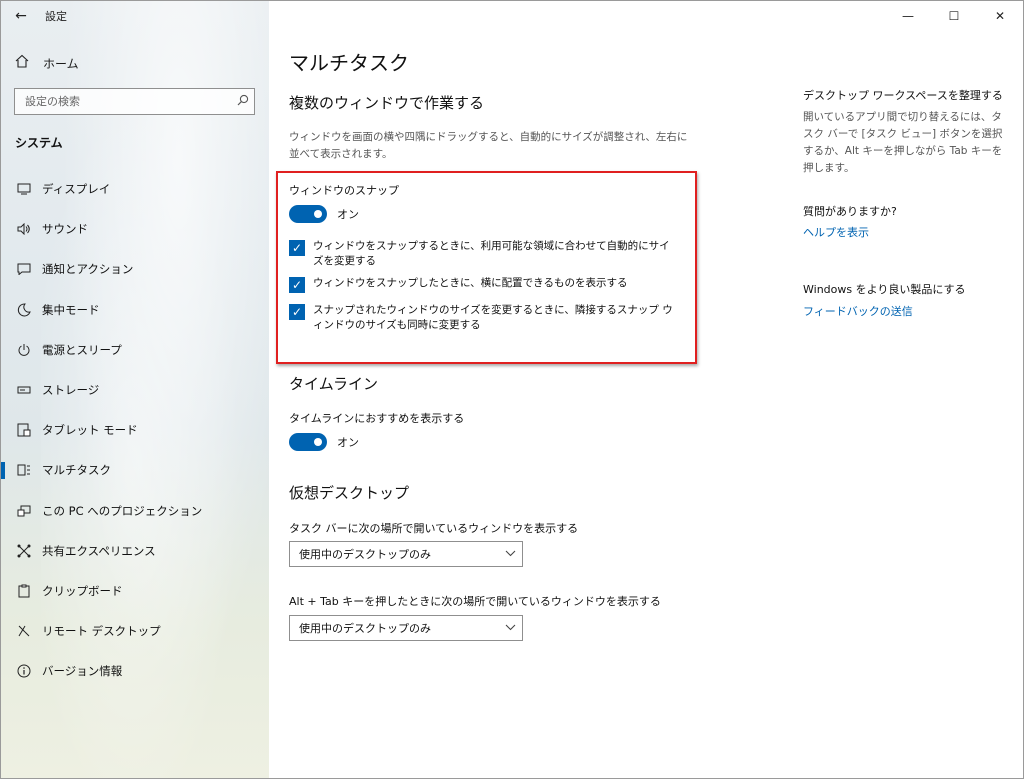  Describe the element at coordinates (486, 267) in the screenshot. I see `snap-highlight-box` at that location.